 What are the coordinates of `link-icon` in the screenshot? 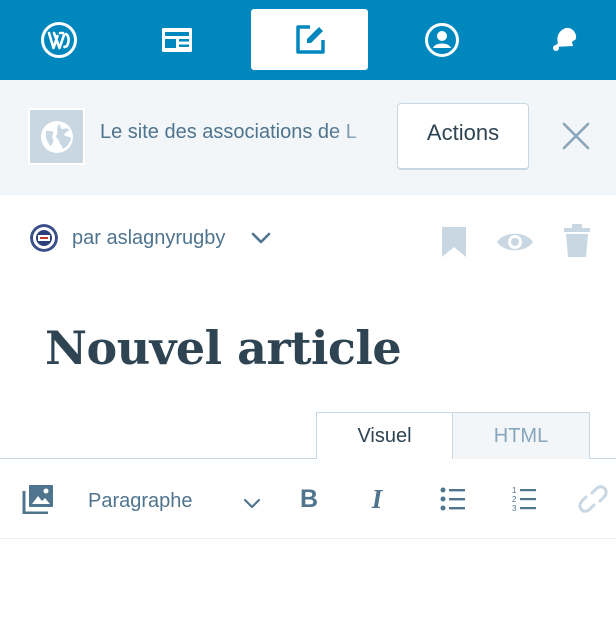 It's located at (593, 499).